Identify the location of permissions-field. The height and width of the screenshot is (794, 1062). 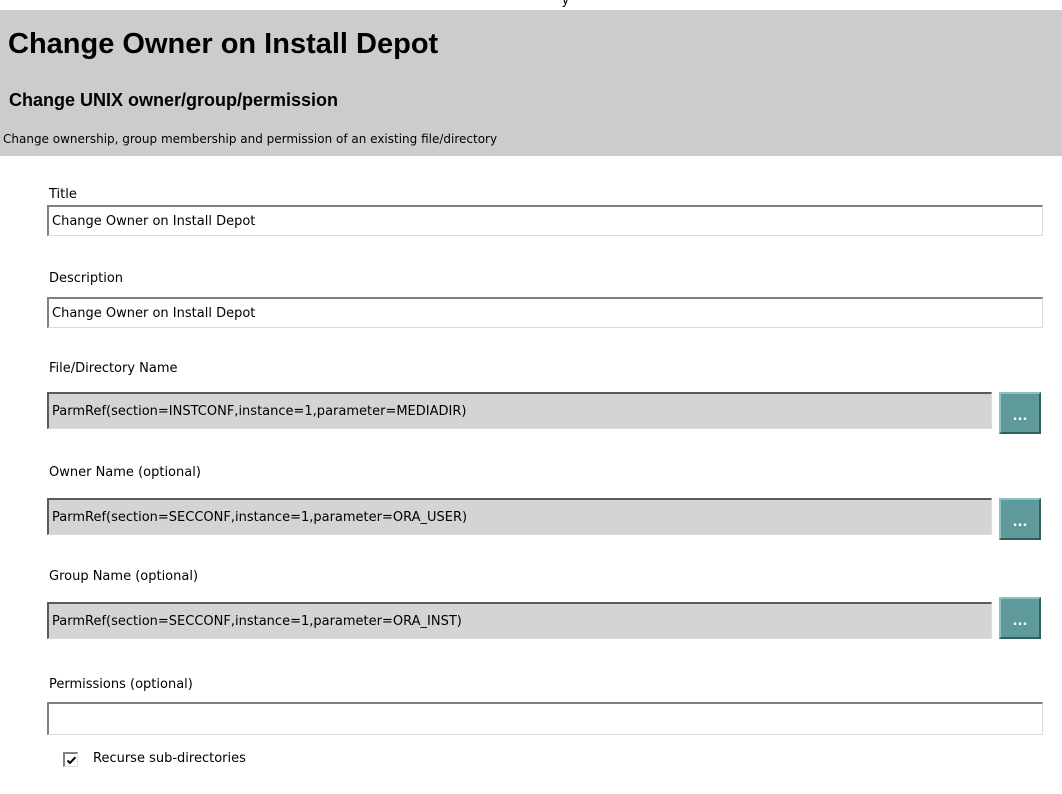
(545, 718).